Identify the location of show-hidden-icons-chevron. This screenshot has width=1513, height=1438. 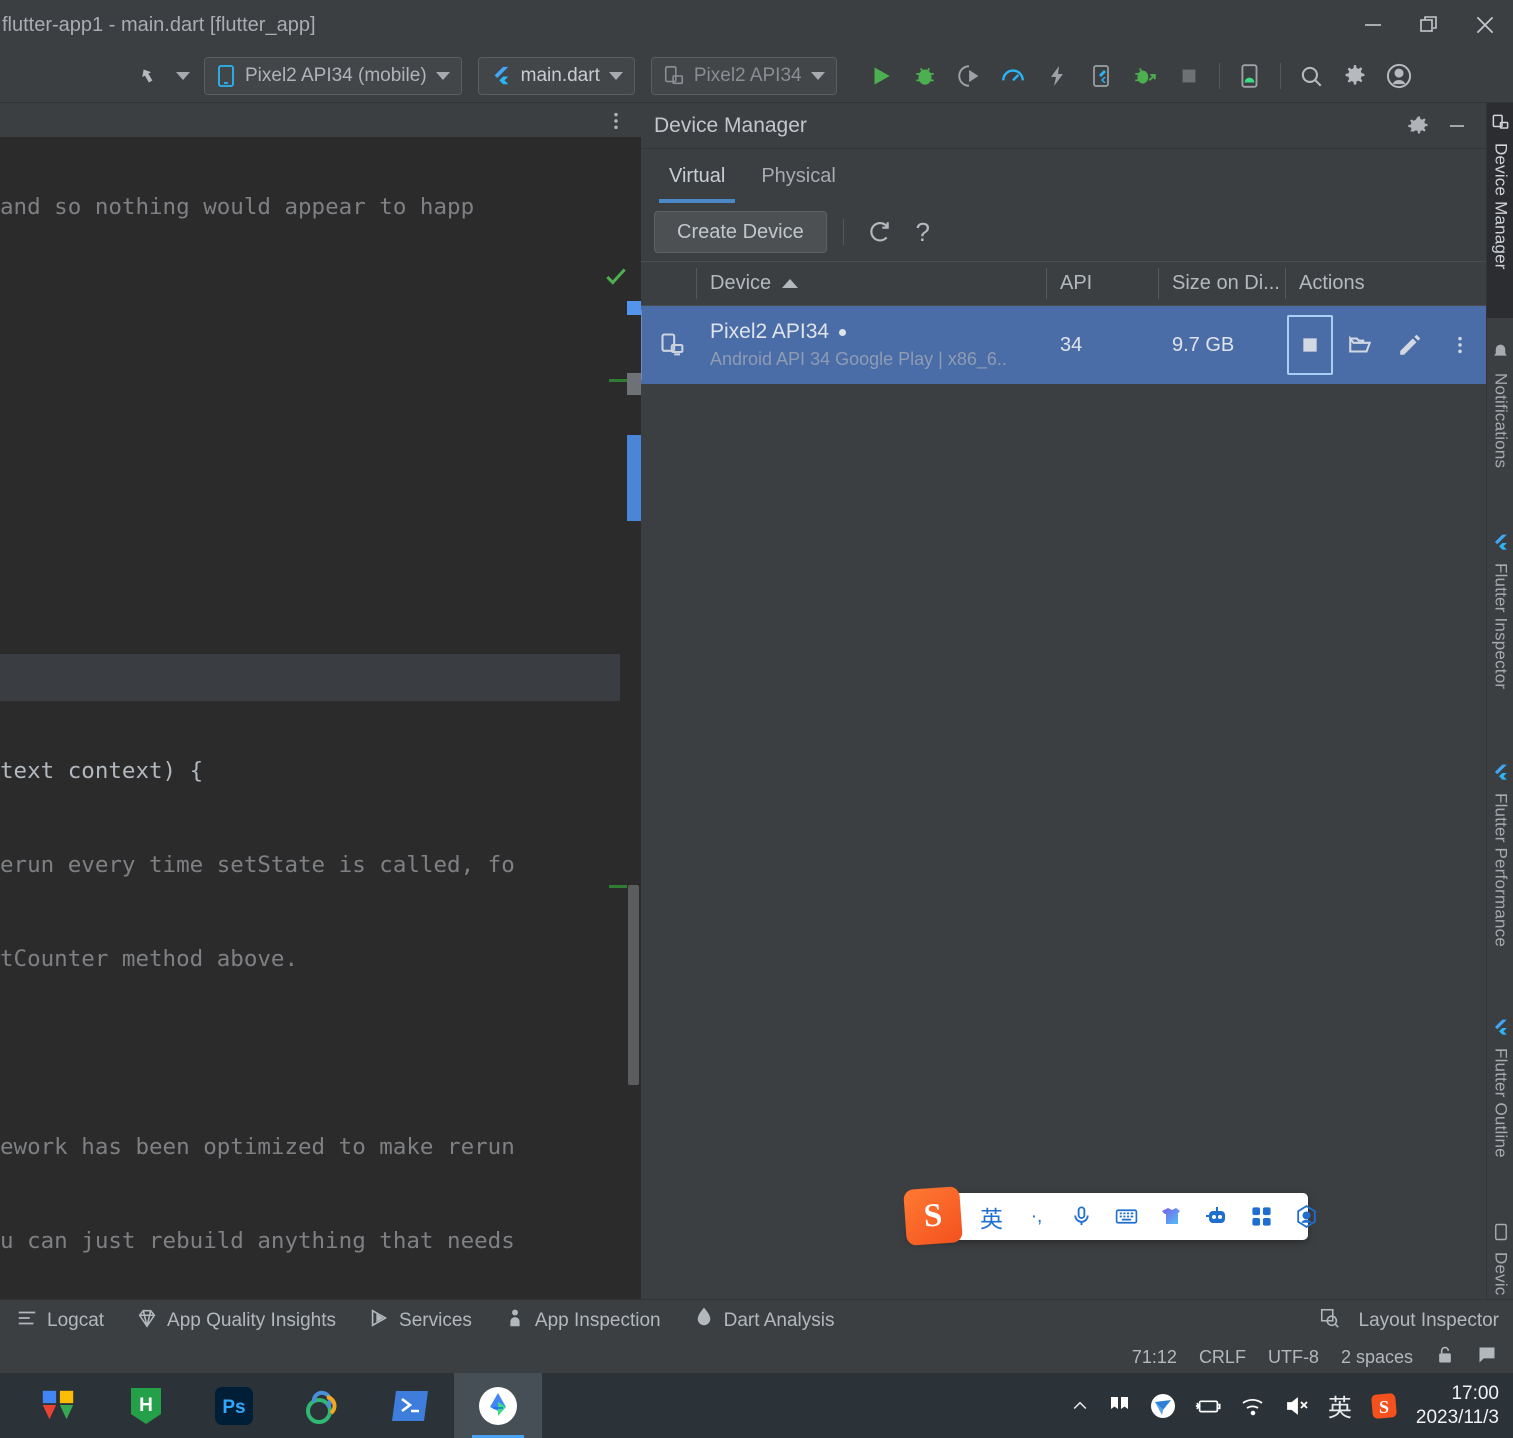
(1080, 1406).